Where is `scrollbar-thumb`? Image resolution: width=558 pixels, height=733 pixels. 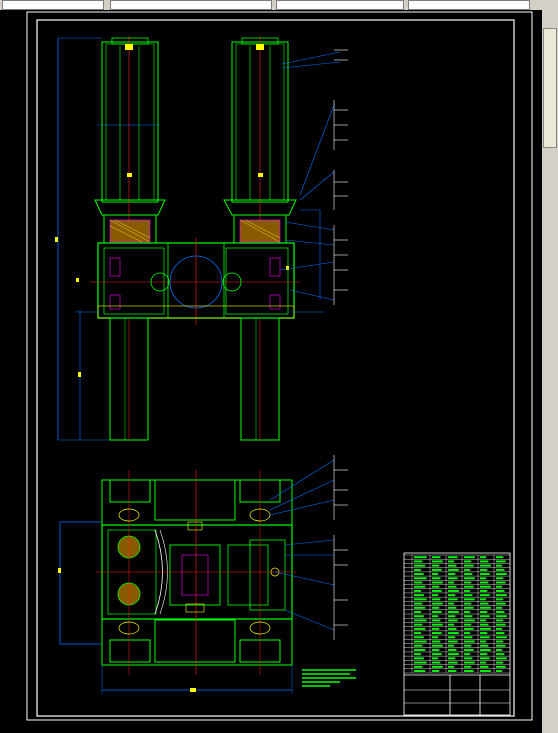
scrollbar-thumb is located at coordinates (550, 88).